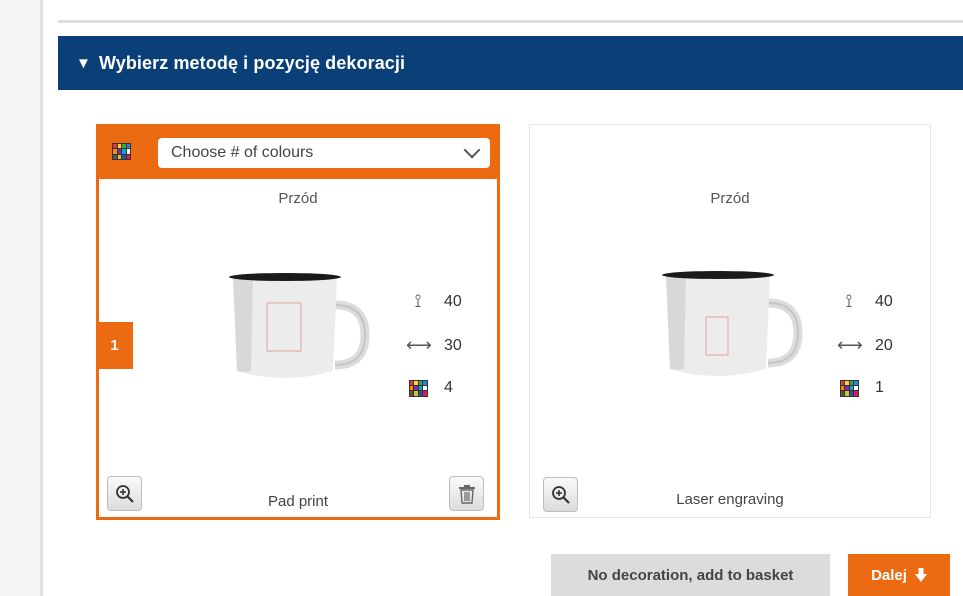 This screenshot has height=596, width=963. Describe the element at coordinates (920, 575) in the screenshot. I see `arrow-down-icon` at that location.